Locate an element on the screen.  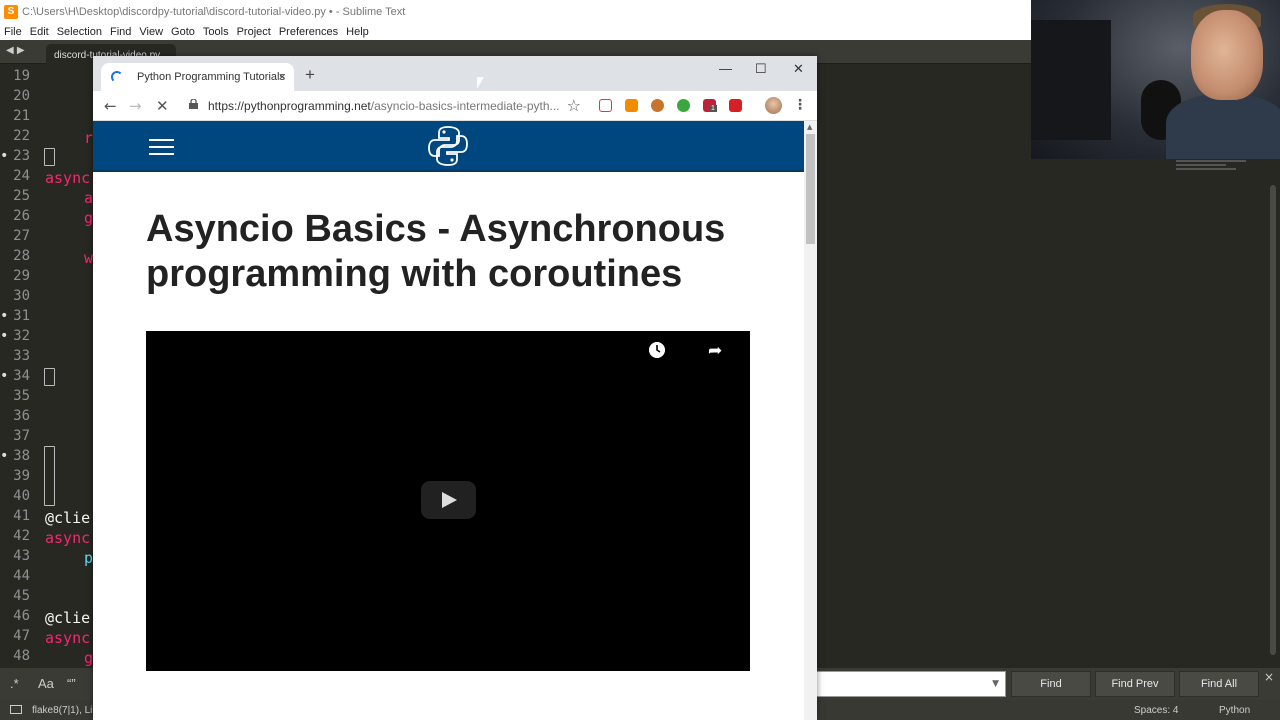
python-logo-icon is located at coordinates (448, 146).